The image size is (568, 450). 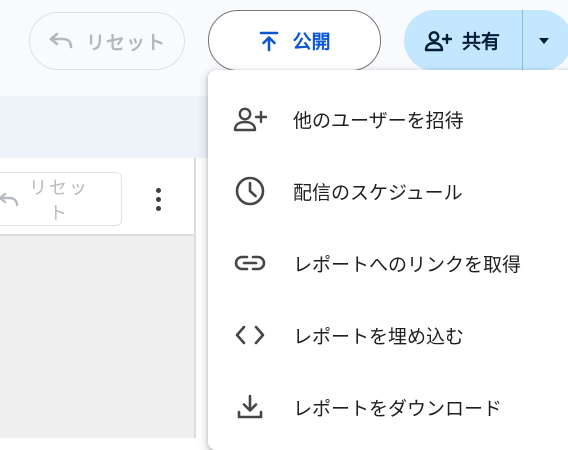 I want to click on reset-button: リセット, so click(x=107, y=41).